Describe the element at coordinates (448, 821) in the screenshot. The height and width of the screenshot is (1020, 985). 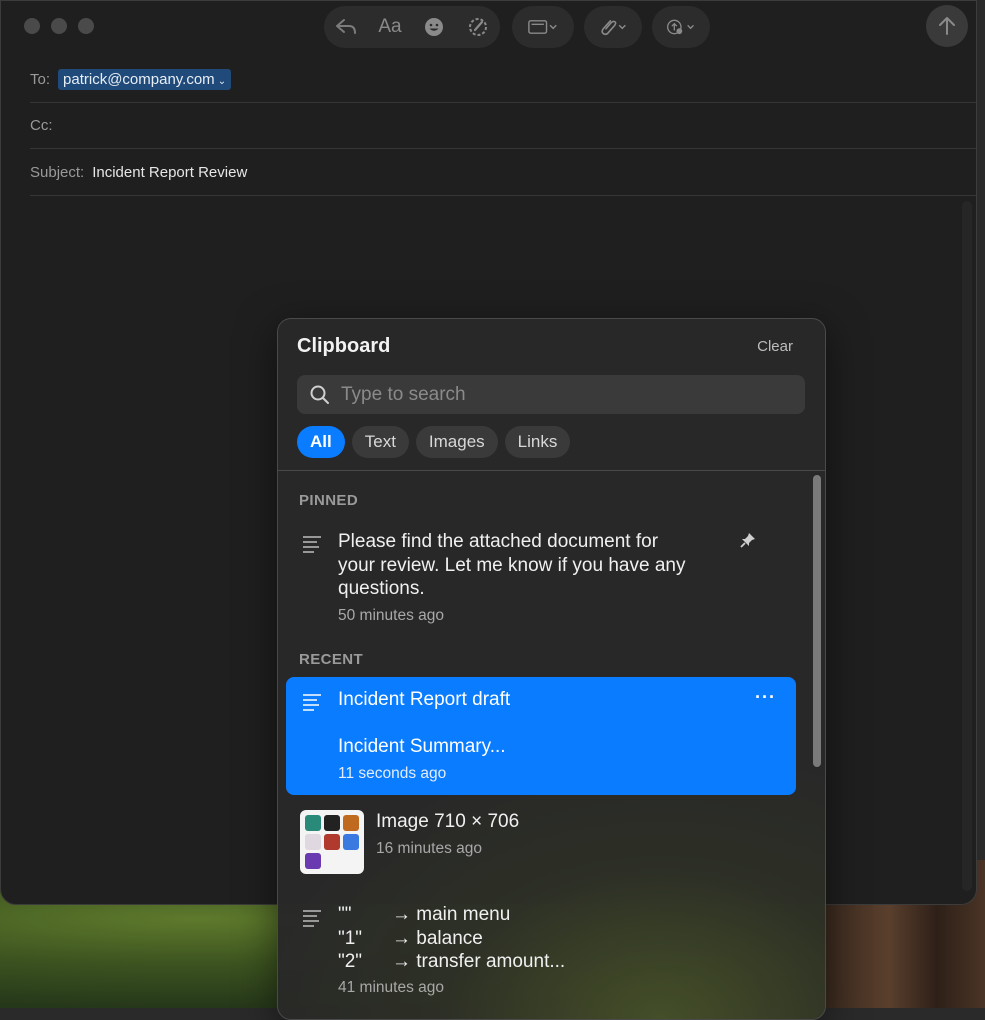
I see `clip-title: Image 710 × 706` at that location.